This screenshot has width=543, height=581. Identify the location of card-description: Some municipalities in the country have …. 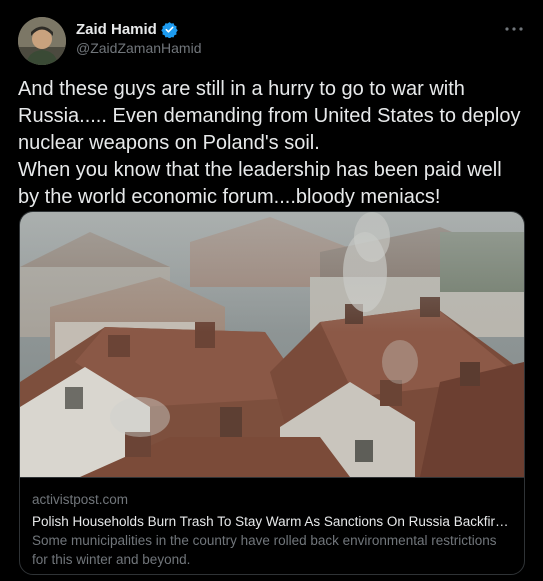
(264, 550).